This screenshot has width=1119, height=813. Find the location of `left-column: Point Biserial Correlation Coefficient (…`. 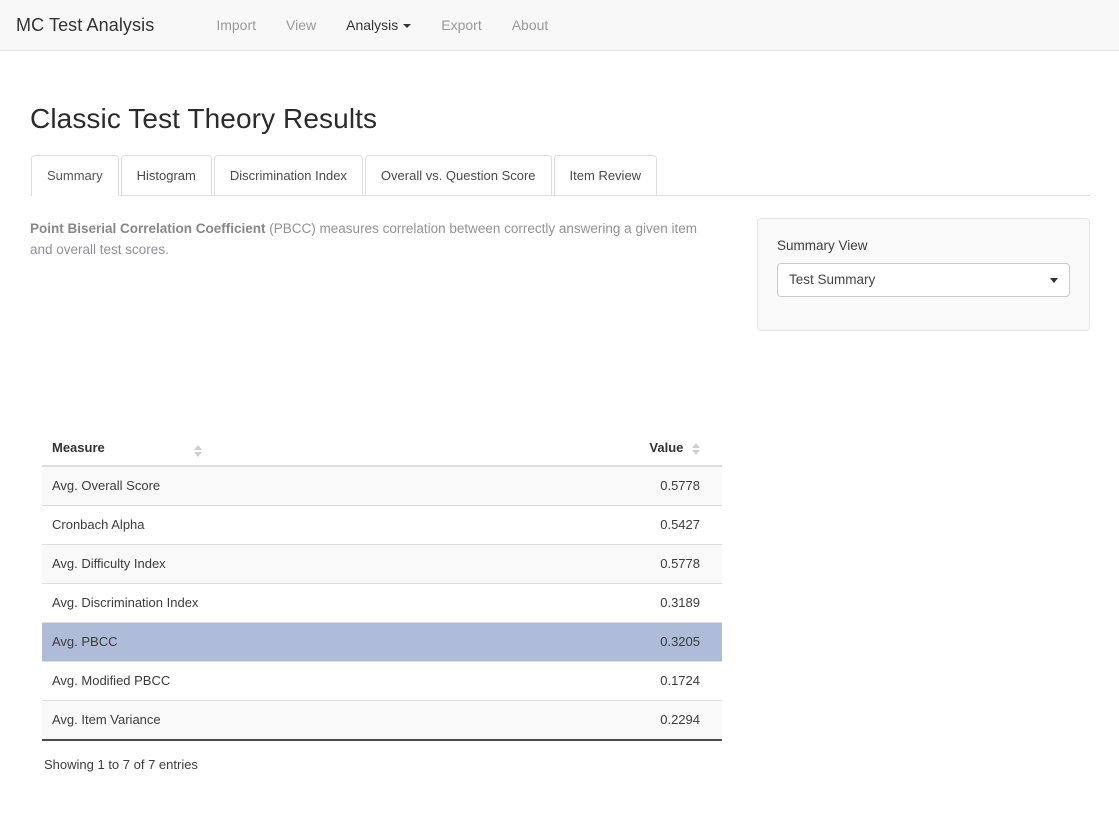

left-column: Point Biserial Correlation Coefficient (… is located at coordinates (380, 239).